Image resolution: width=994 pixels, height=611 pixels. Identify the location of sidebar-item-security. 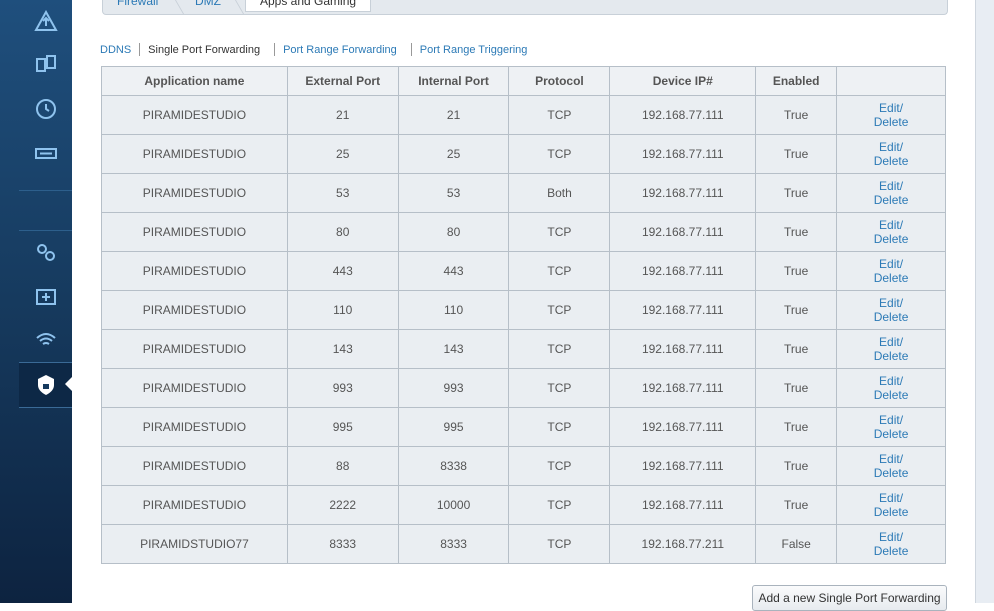
(45, 385).